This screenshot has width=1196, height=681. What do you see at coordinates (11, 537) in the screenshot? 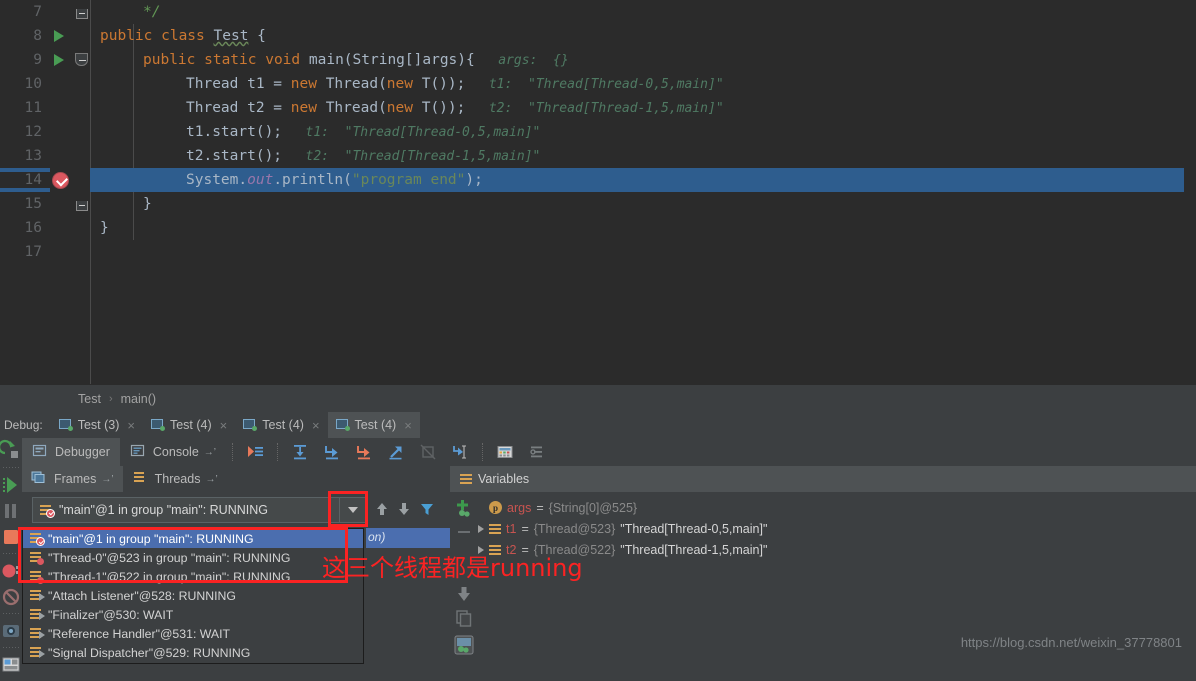
I see `stop-icon` at bounding box center [11, 537].